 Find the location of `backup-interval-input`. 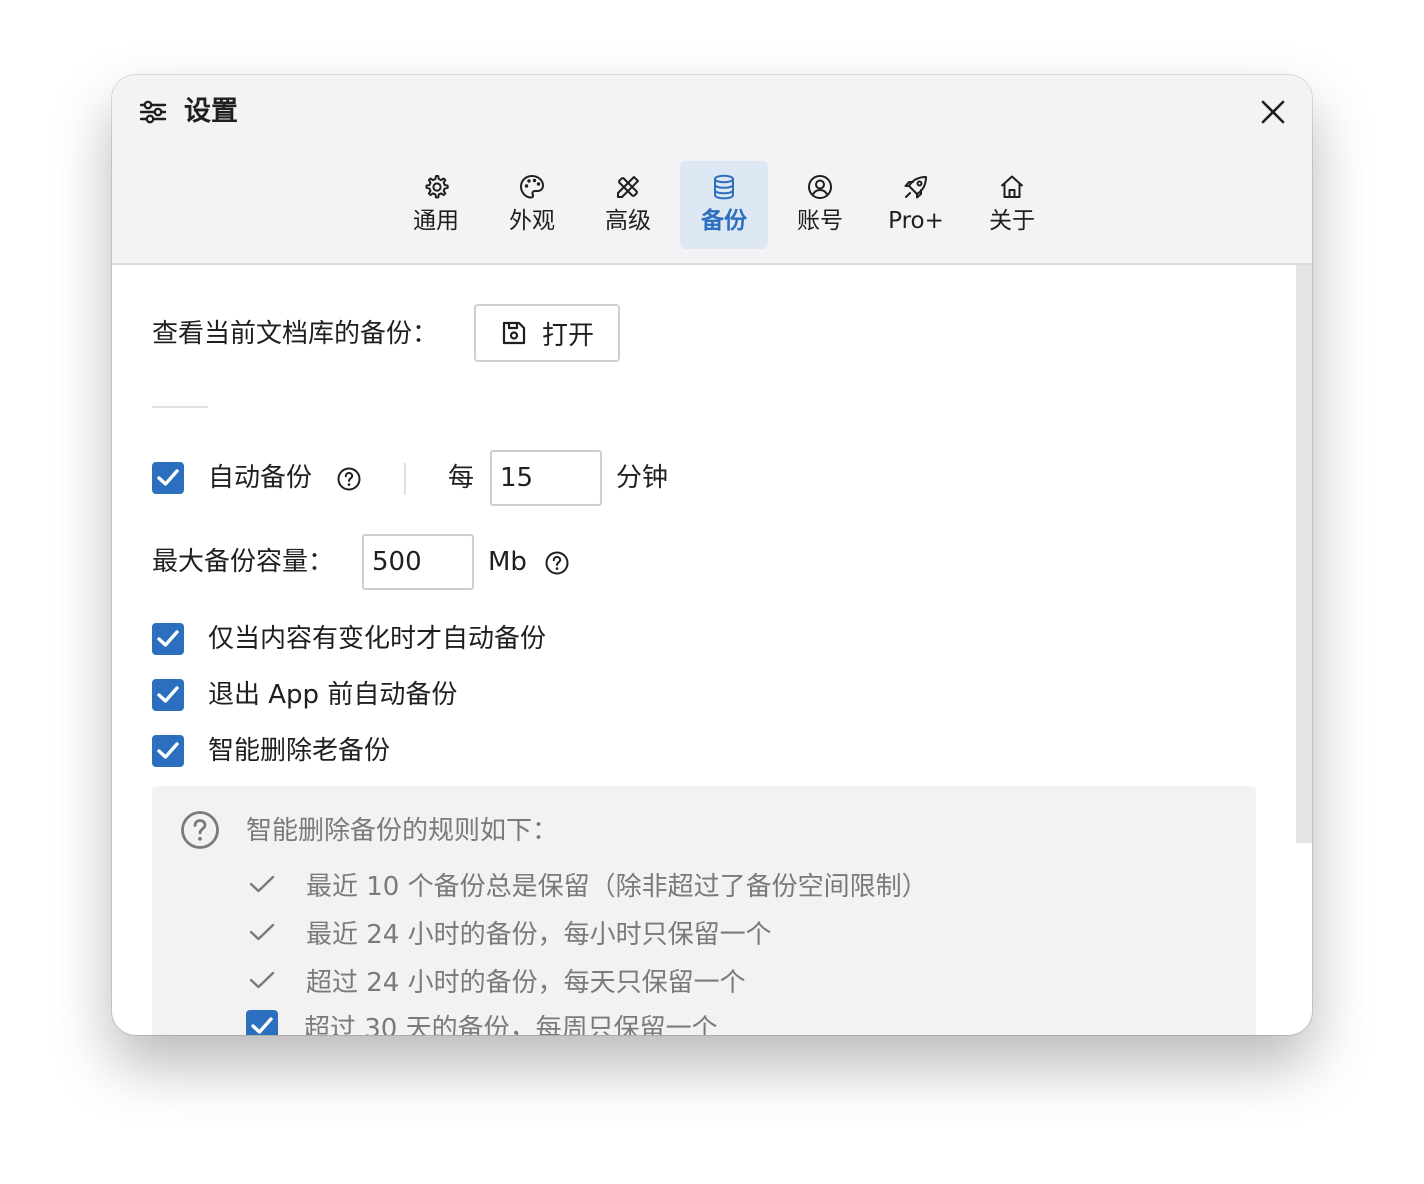

backup-interval-input is located at coordinates (546, 478).